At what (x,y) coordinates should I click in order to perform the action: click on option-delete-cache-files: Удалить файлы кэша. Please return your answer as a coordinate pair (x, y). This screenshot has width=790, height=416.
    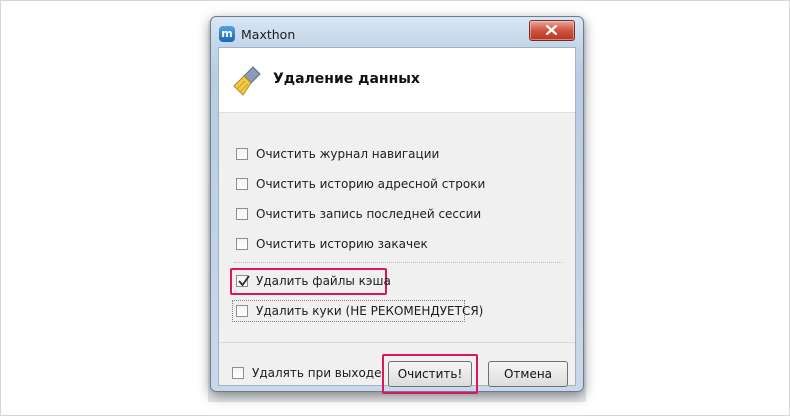
    Looking at the image, I should click on (313, 281).